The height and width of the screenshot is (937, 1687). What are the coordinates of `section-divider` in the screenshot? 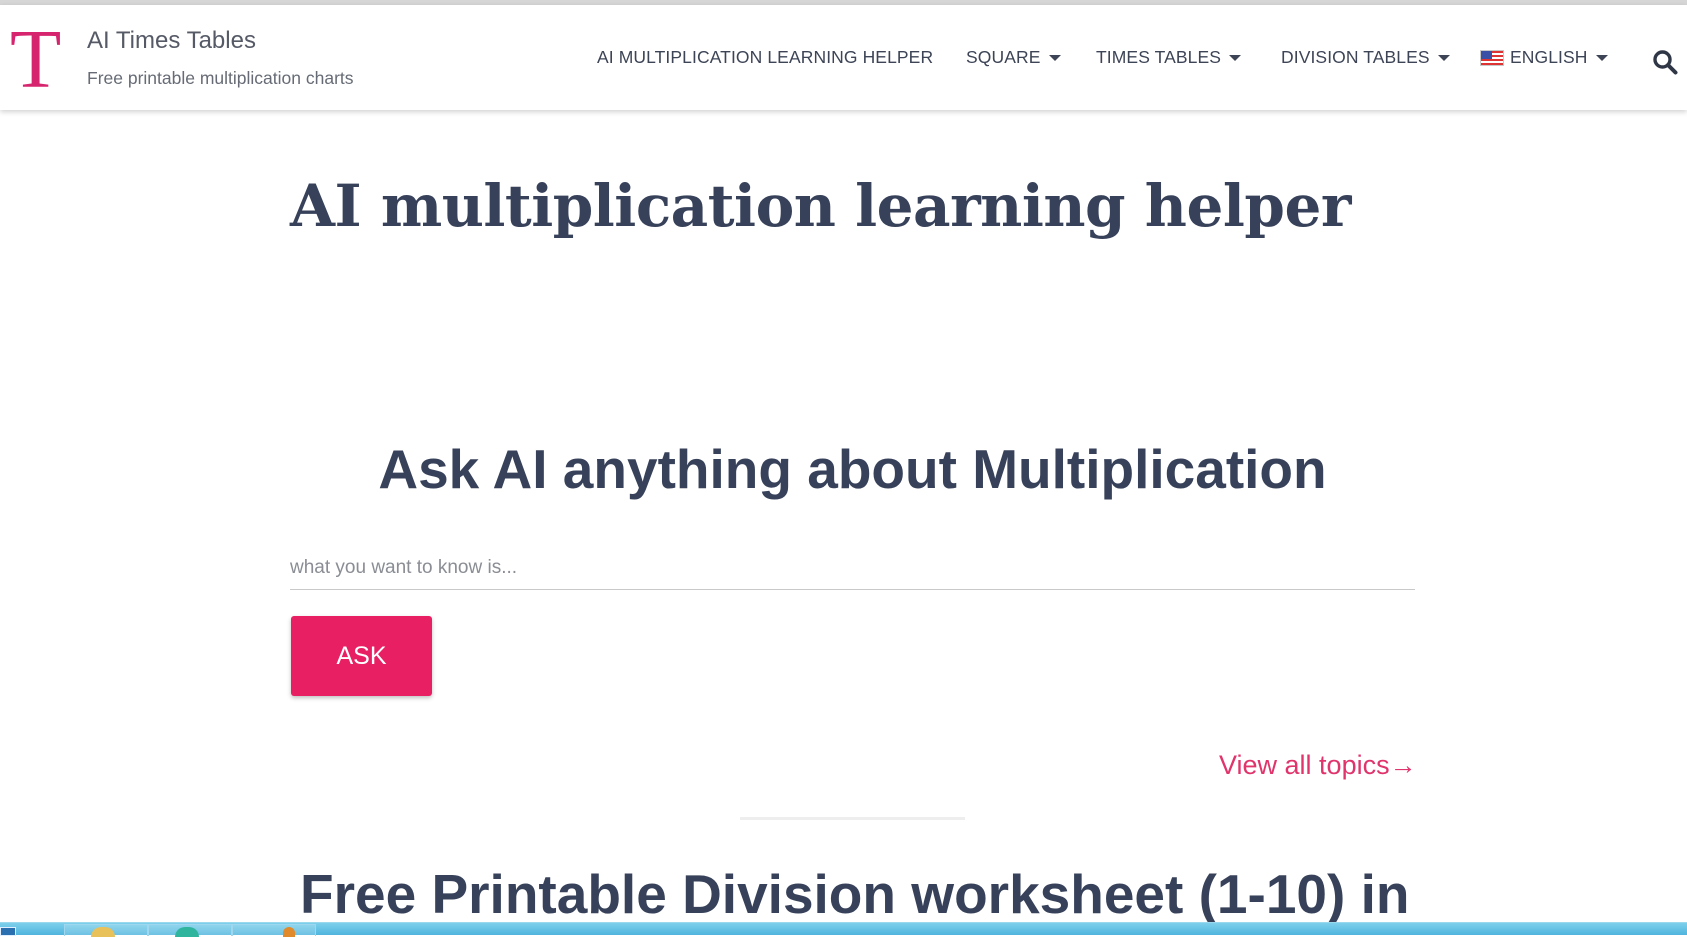 It's located at (852, 818).